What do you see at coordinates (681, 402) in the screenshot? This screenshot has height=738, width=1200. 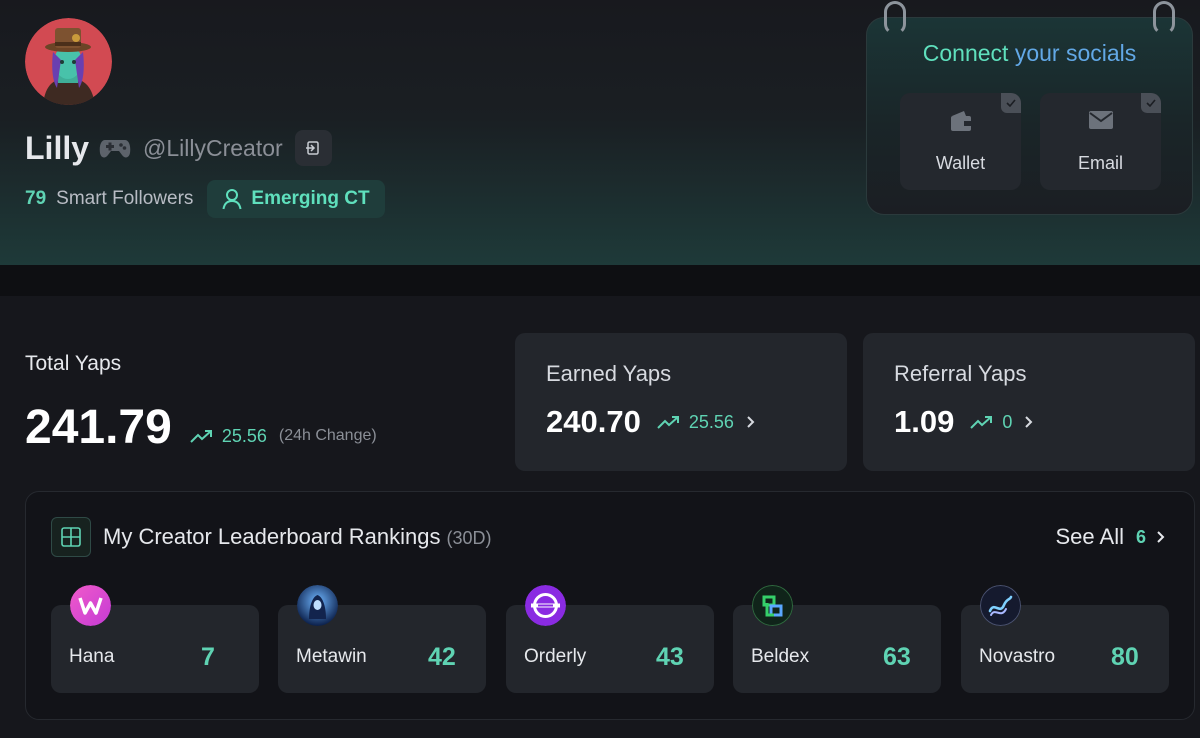 I see `earned-yaps-card: Earned Yaps 240.70 25.56` at bounding box center [681, 402].